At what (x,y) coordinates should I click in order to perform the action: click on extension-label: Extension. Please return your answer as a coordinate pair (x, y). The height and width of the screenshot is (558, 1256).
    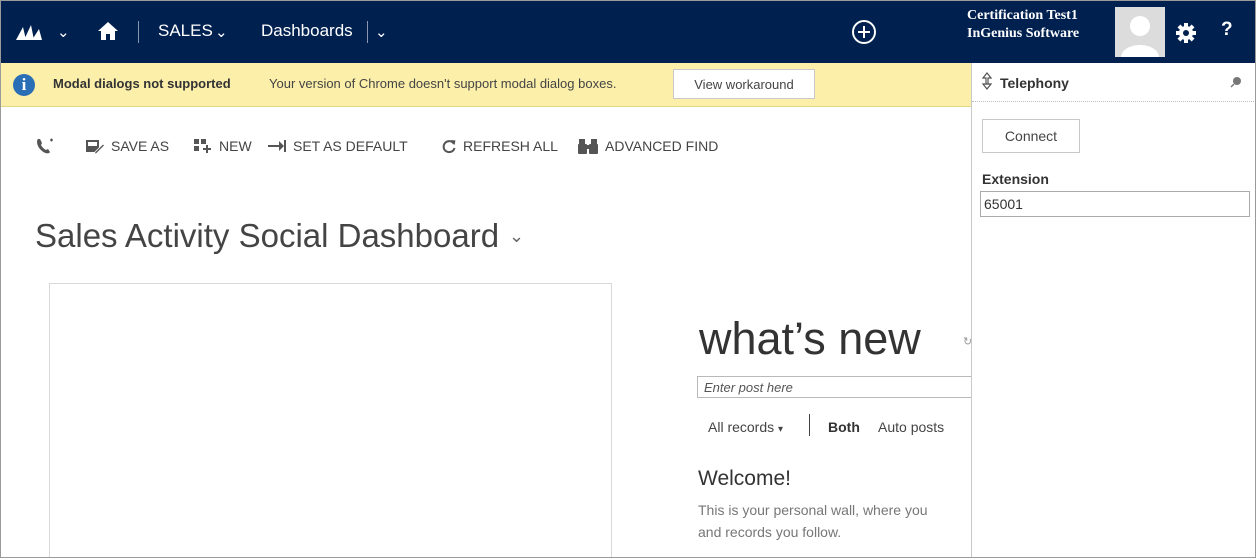
    Looking at the image, I should click on (1015, 179).